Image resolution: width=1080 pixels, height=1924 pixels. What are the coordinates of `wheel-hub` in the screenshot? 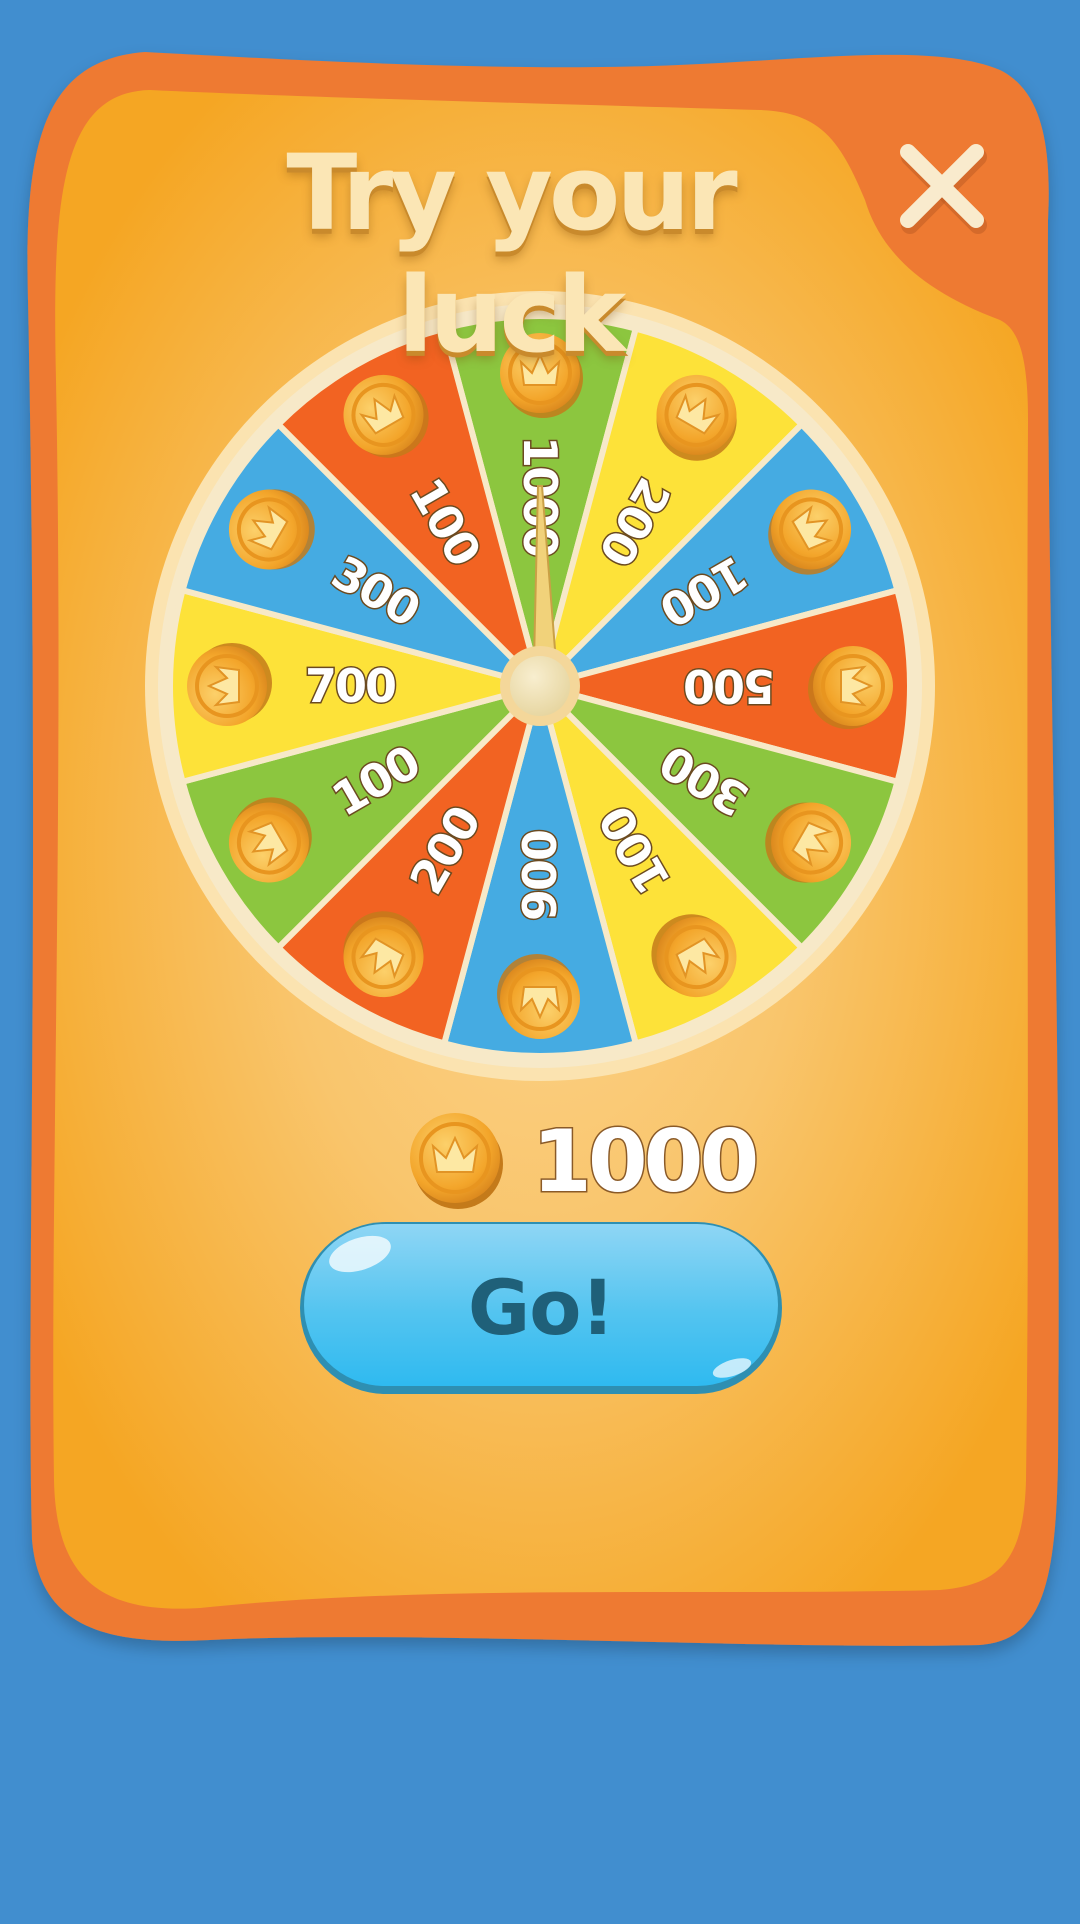 It's located at (540, 686).